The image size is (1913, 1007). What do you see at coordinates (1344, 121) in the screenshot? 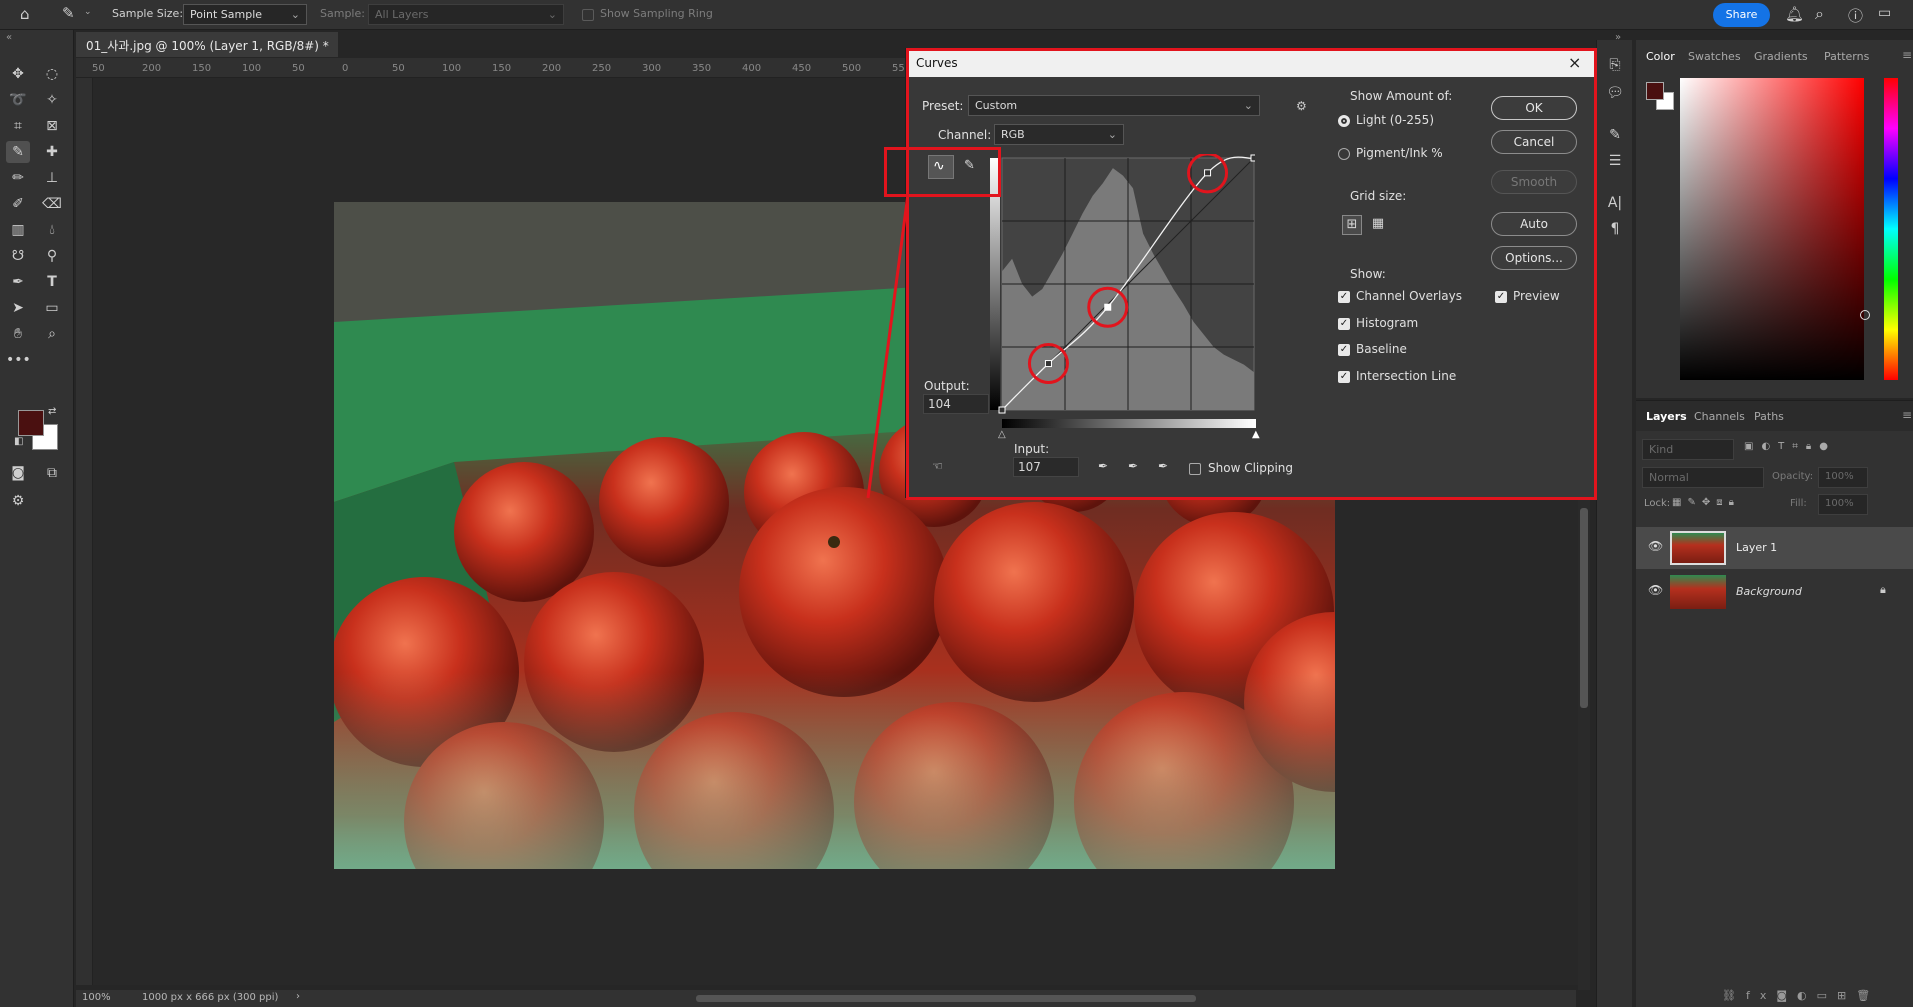
I see `light-radio` at bounding box center [1344, 121].